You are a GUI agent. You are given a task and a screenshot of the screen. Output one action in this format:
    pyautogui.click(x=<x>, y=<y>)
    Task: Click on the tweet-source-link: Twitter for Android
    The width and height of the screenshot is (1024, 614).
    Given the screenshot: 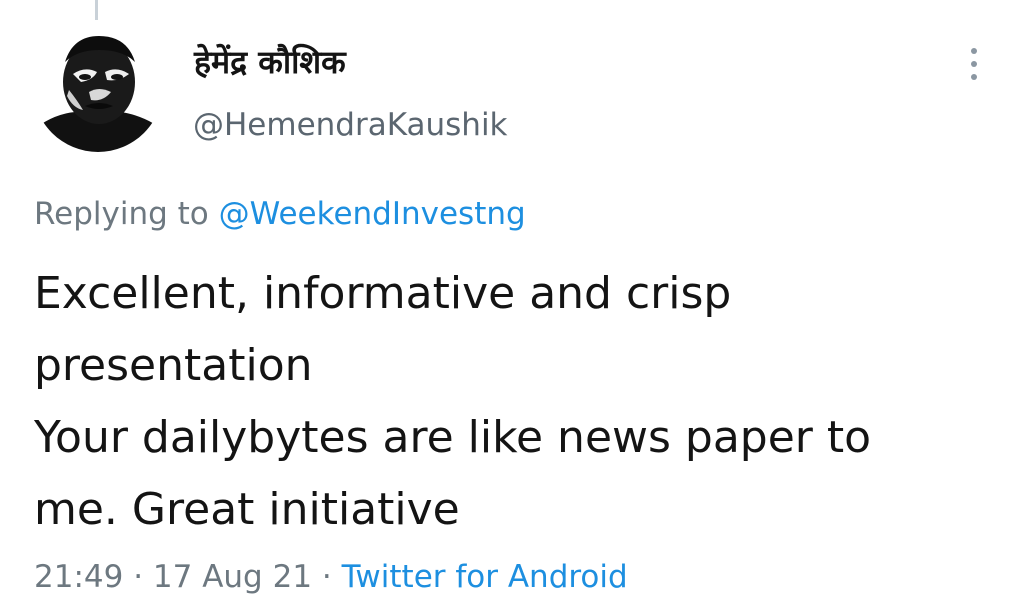 What is the action you would take?
    pyautogui.click(x=485, y=577)
    